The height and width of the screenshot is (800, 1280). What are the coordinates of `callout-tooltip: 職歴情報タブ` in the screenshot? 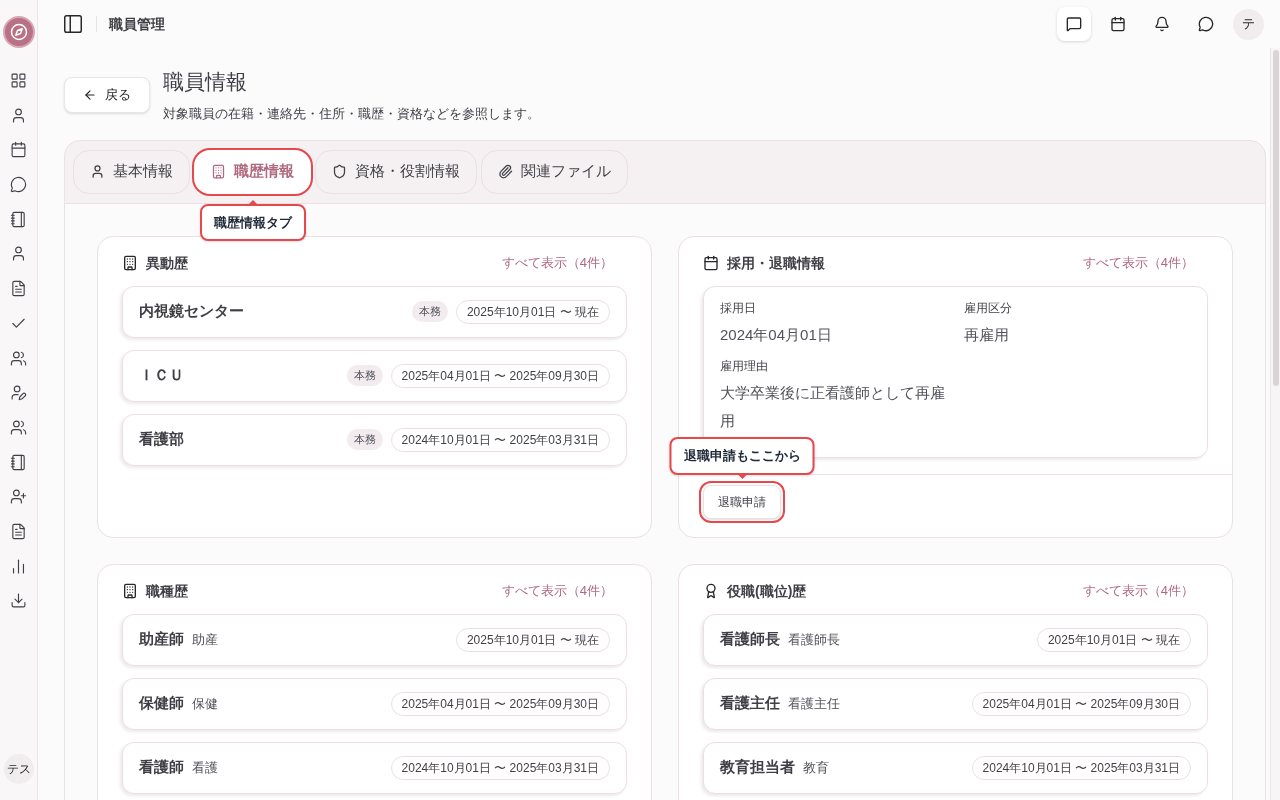 It's located at (252, 222).